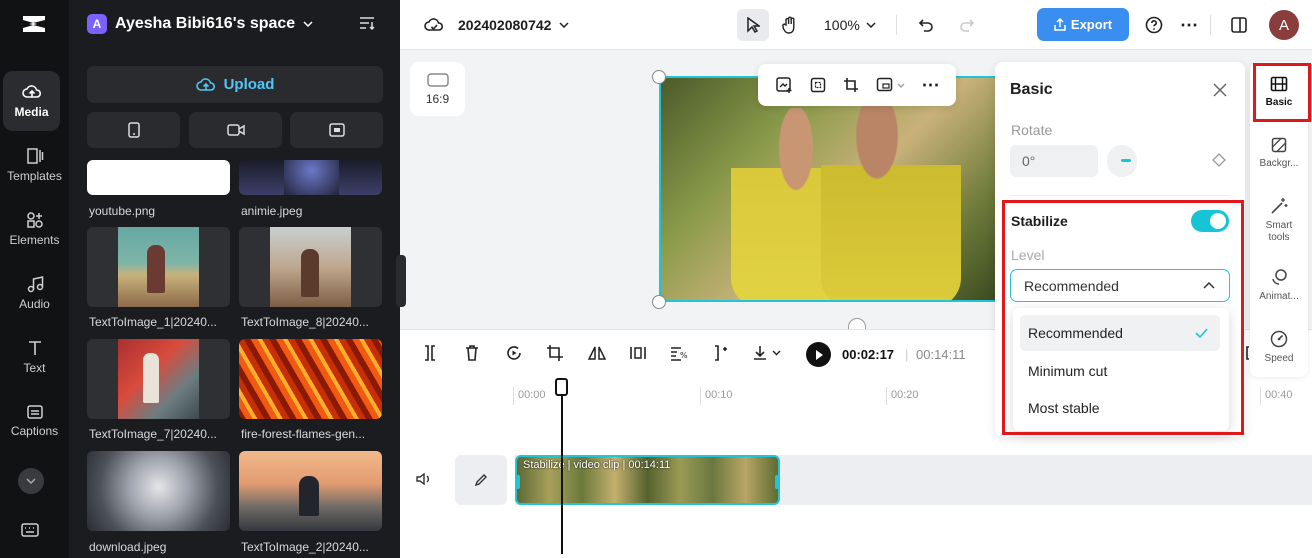  What do you see at coordinates (1279, 358) in the screenshot?
I see `rail-label: Speed` at bounding box center [1279, 358].